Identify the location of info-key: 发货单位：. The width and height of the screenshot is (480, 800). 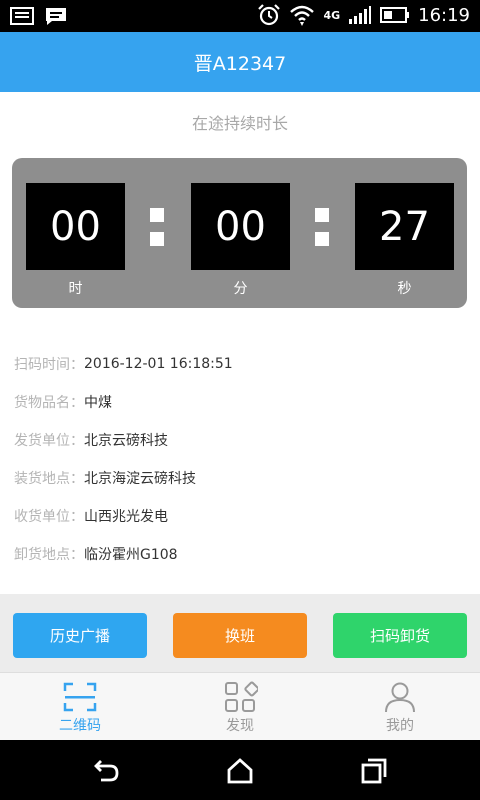
(49, 441).